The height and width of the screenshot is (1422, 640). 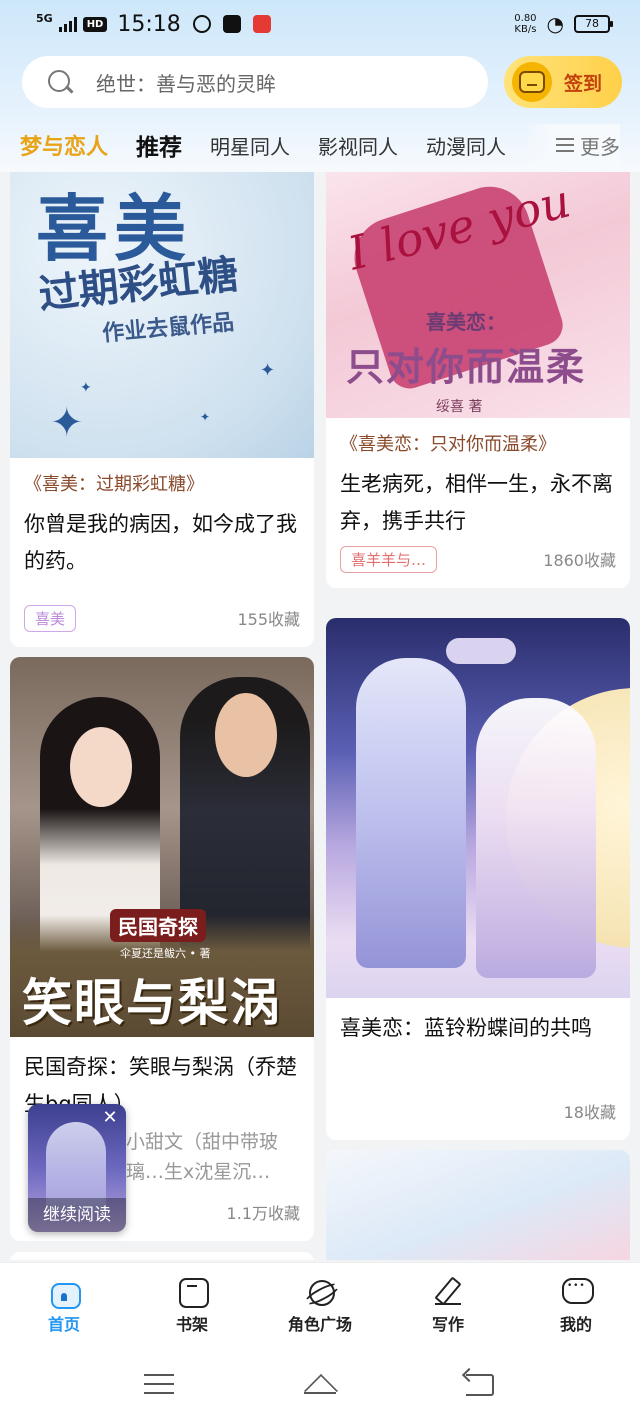 What do you see at coordinates (162, 315) in the screenshot?
I see `story-cover: 喜美 过期彩虹糖 作业去鼠作品 ✦ ✦ ✦ ✦` at bounding box center [162, 315].